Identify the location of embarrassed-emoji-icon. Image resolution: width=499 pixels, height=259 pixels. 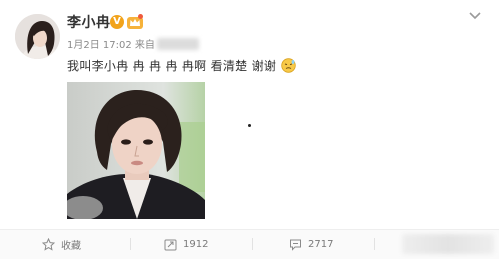
(289, 65).